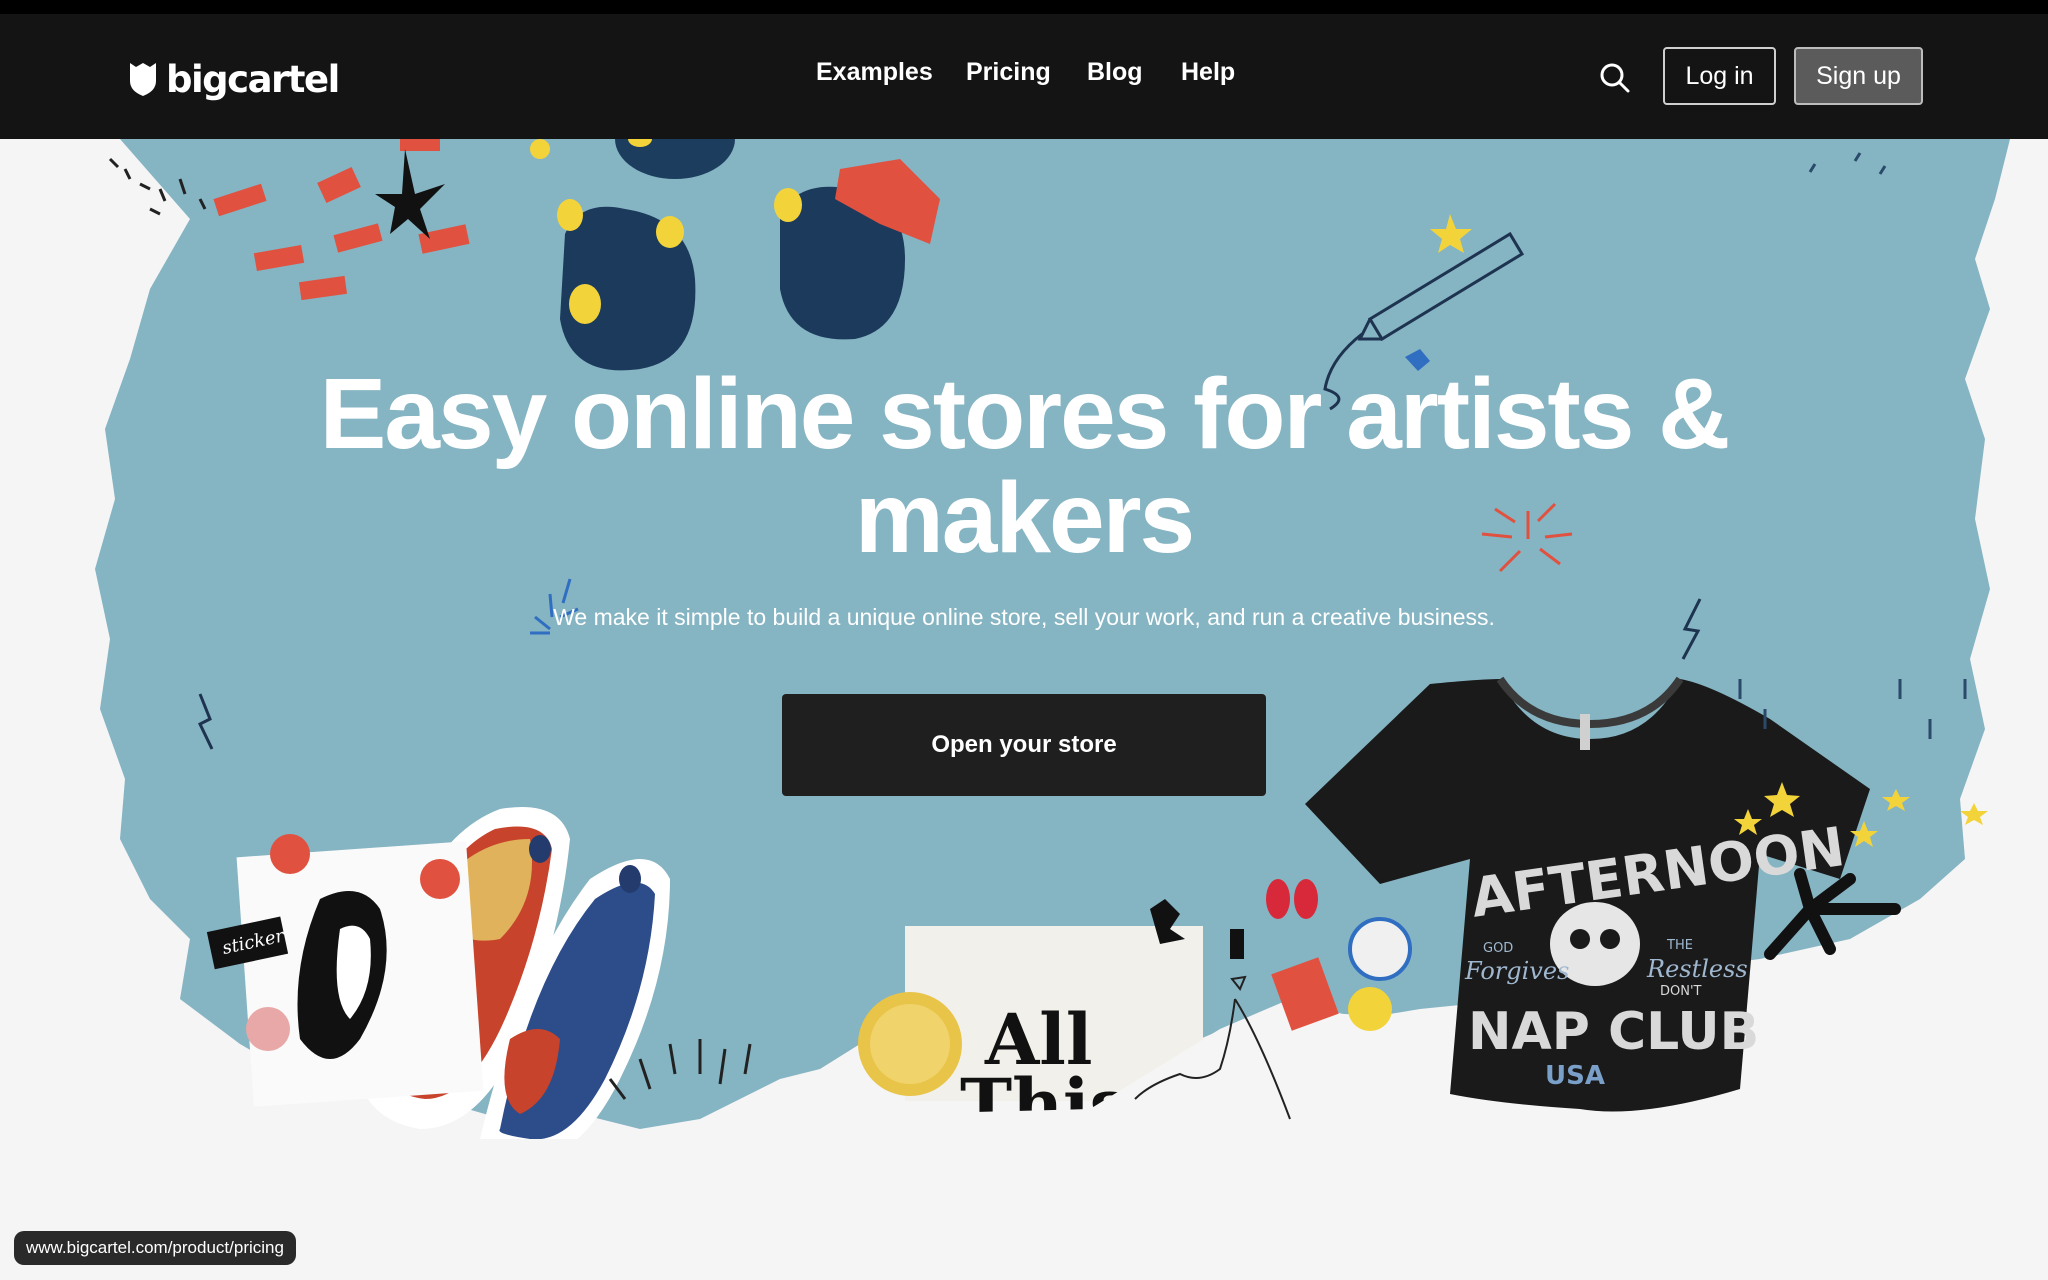  What do you see at coordinates (1024, 518) in the screenshot?
I see `hero-title-line2: makers` at bounding box center [1024, 518].